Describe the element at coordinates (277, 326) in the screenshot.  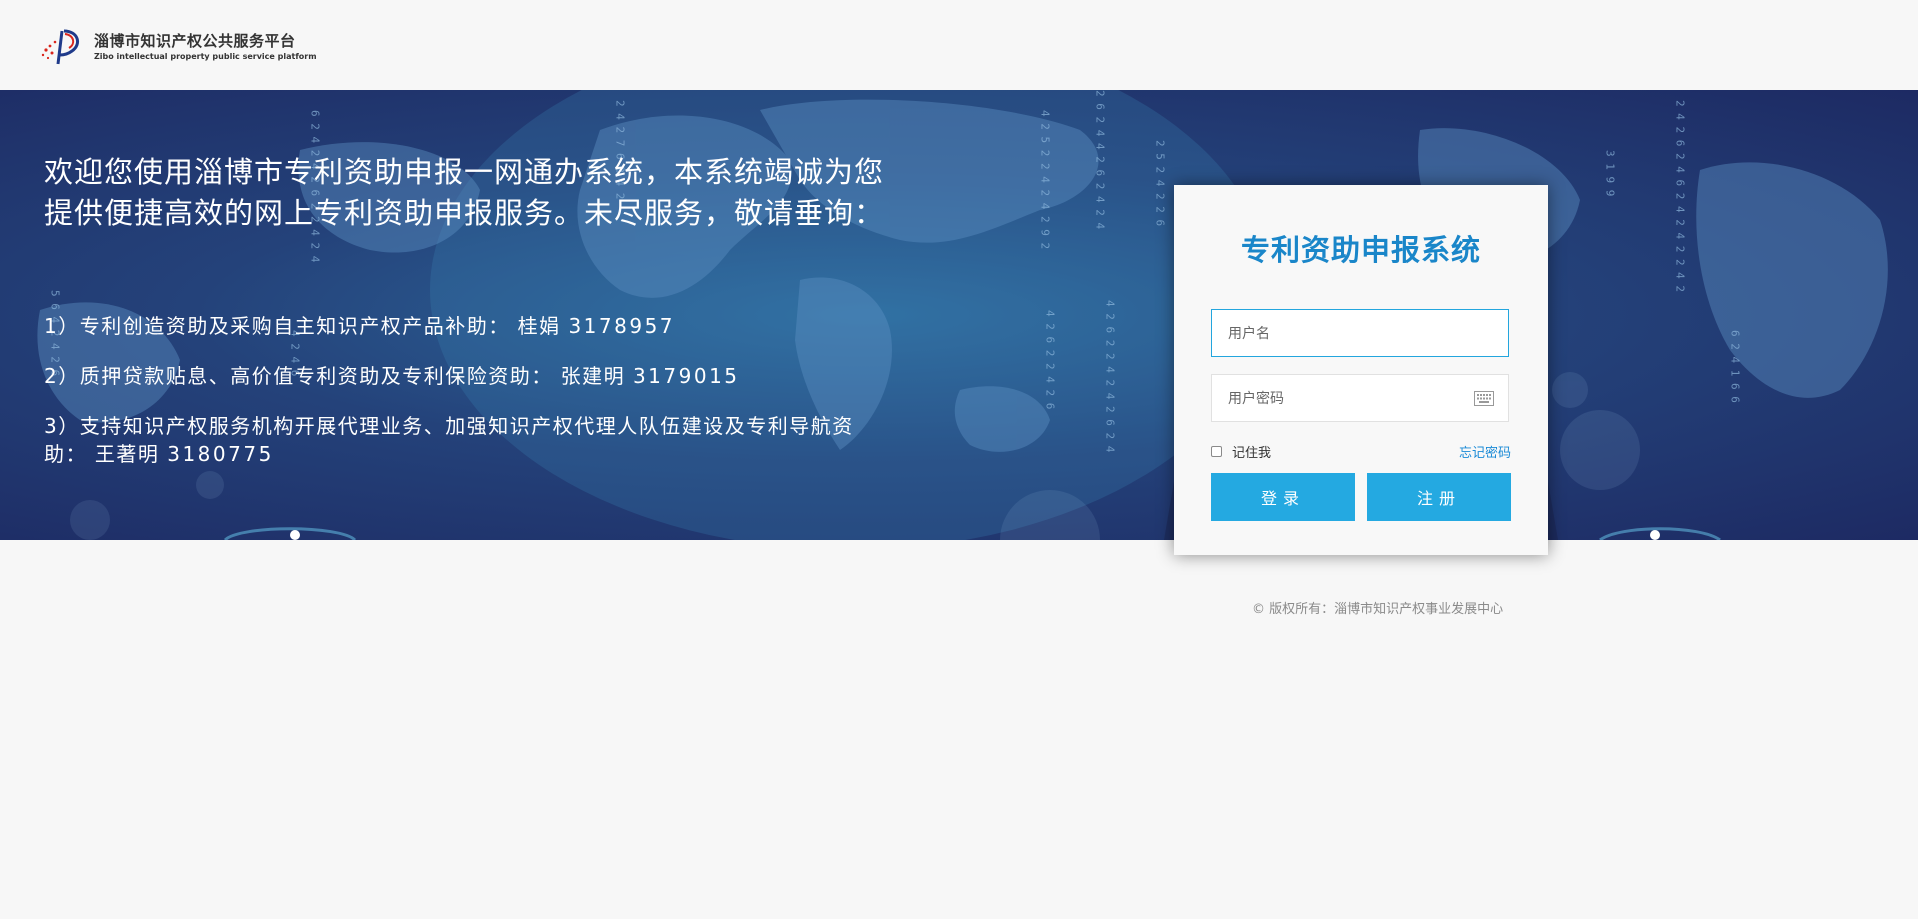
I see `contact-description: 1）专利创造资助及采购自主知识产权产品补助：` at that location.